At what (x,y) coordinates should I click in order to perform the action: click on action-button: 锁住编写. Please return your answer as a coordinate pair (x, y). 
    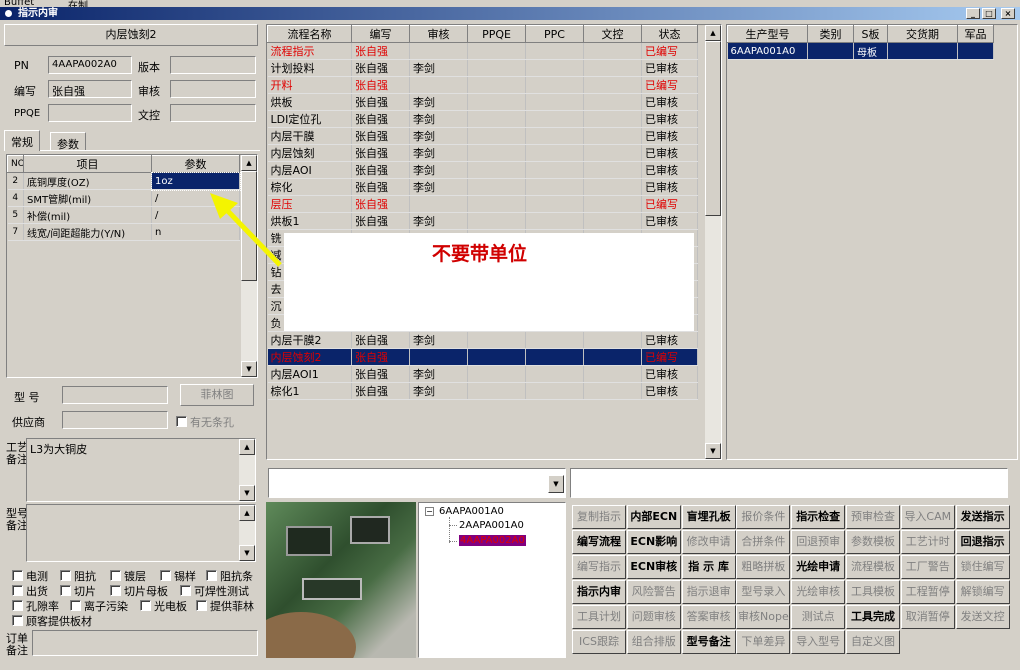
    Looking at the image, I should click on (982, 567).